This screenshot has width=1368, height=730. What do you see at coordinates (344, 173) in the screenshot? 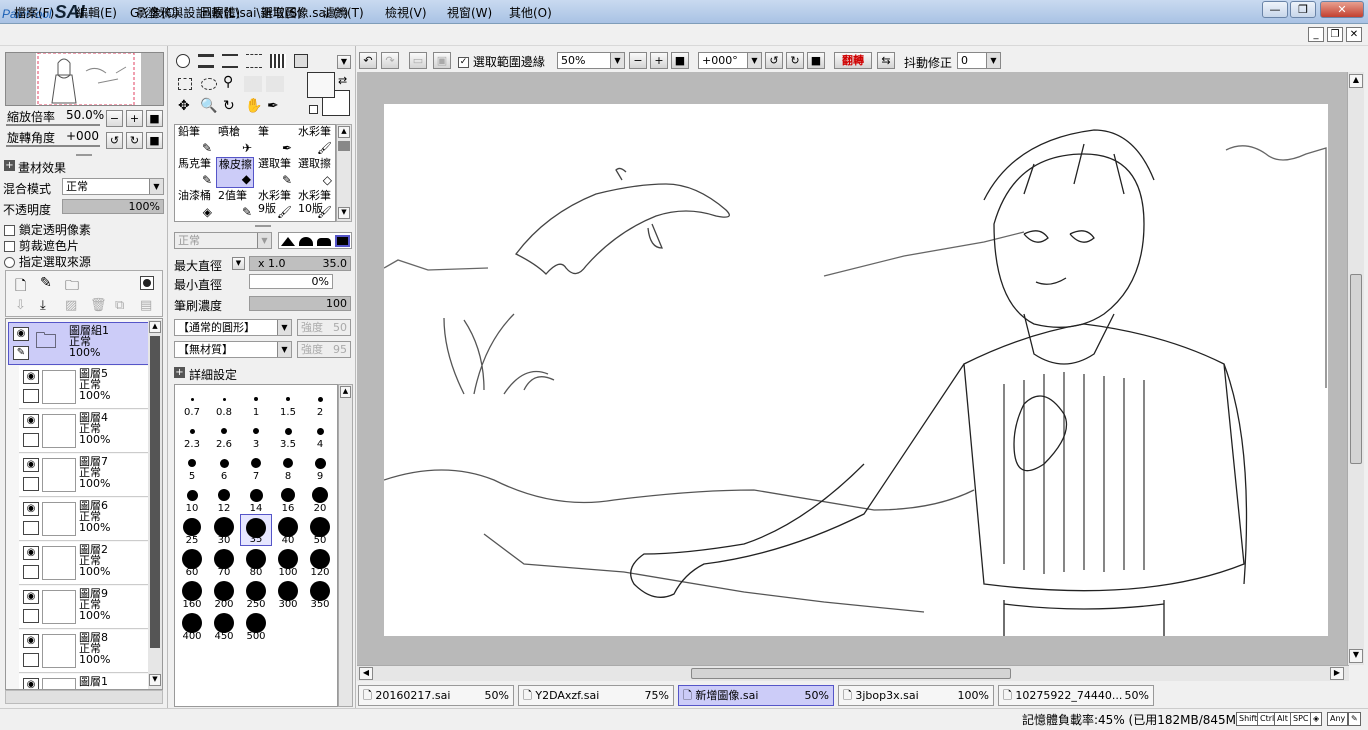
I see `tool-grid-scrollbar: ▲ ▼` at bounding box center [344, 173].